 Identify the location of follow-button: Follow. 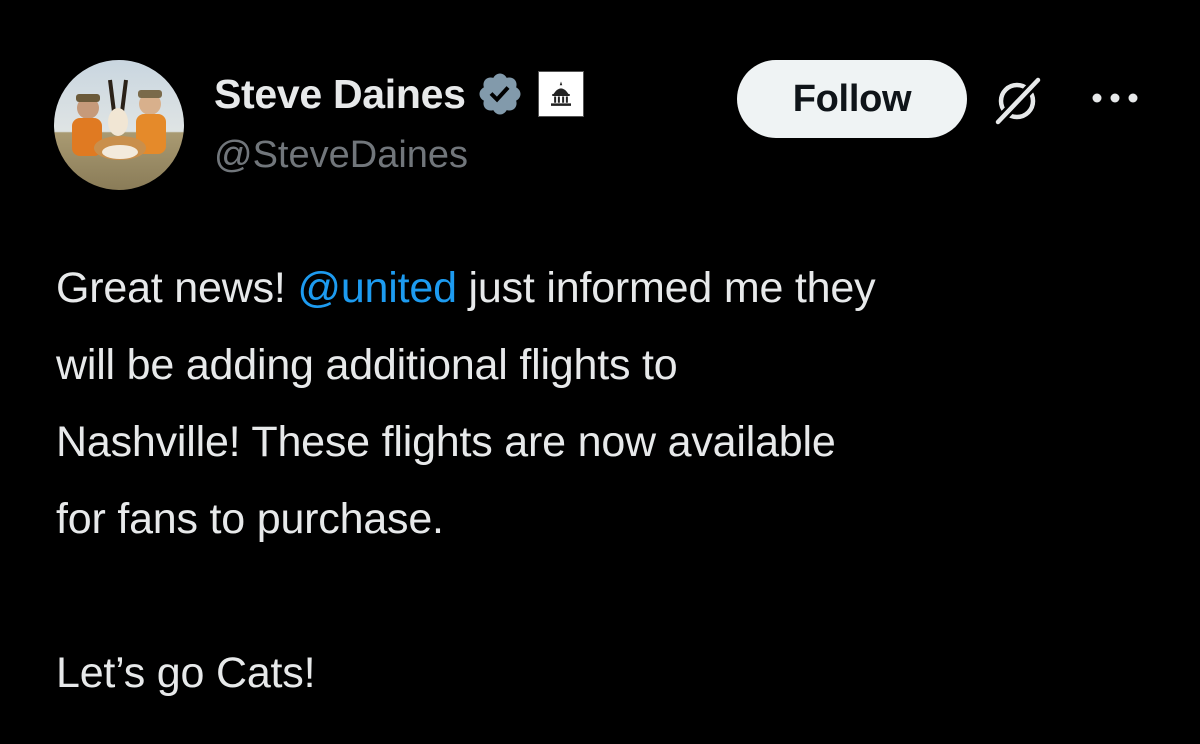
(852, 99).